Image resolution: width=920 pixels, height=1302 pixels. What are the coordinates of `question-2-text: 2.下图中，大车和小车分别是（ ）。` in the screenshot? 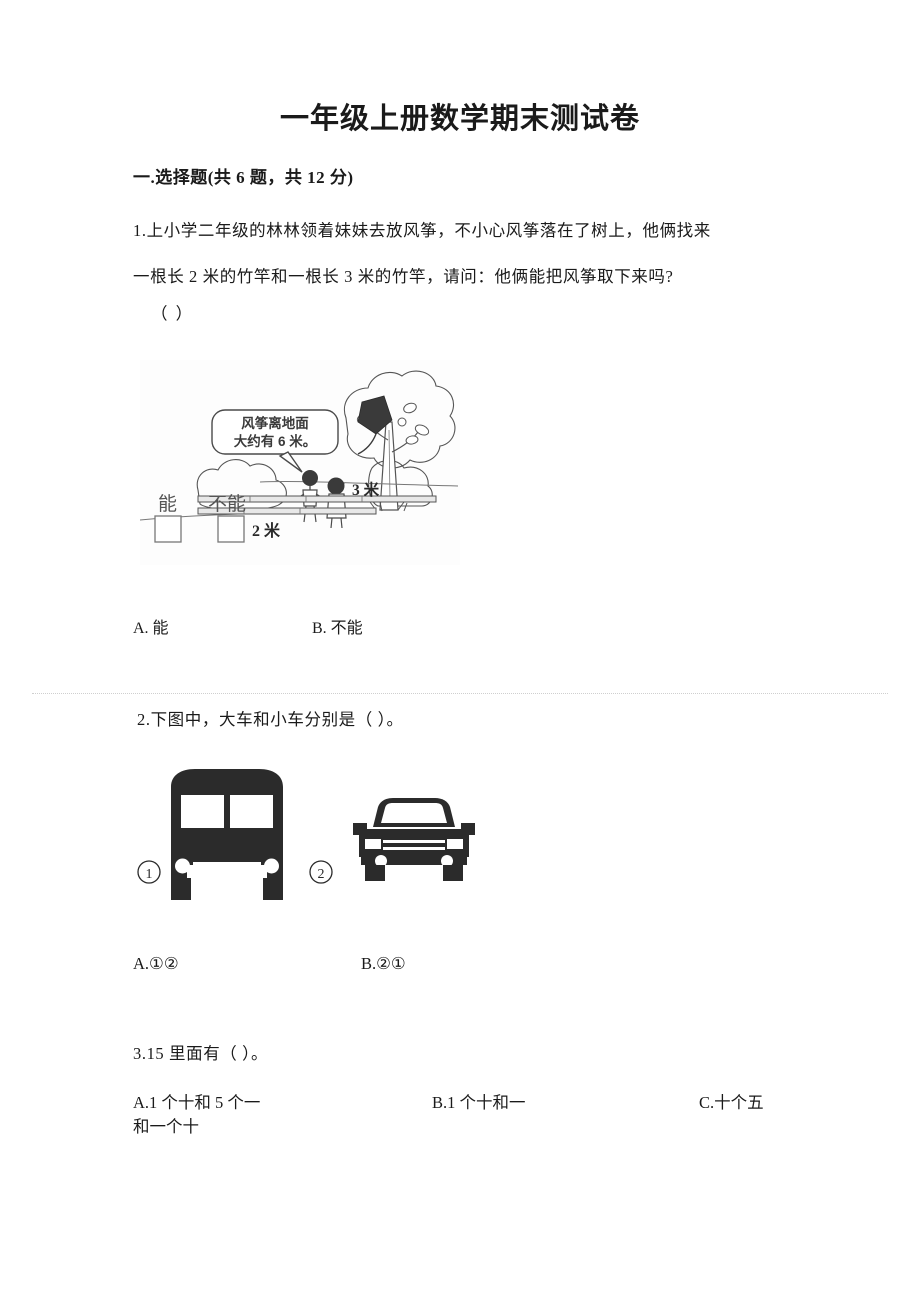 It's located at (270, 719).